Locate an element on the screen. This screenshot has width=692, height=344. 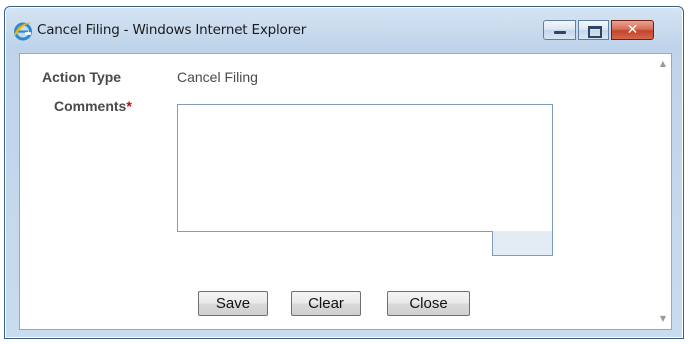
comments-label-text: Comments is located at coordinates (90, 106).